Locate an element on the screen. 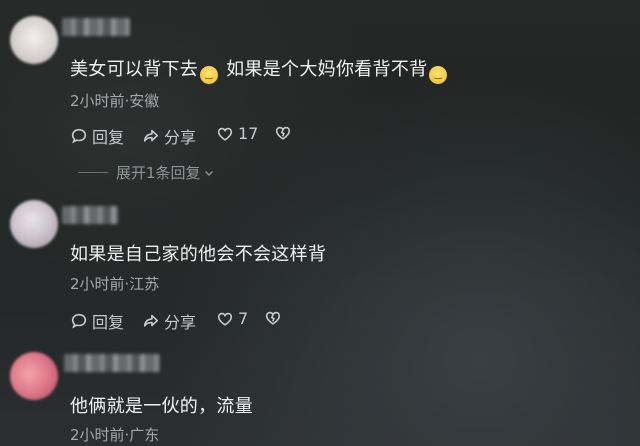  comment-meta: 2小时前·广东 is located at coordinates (115, 435).